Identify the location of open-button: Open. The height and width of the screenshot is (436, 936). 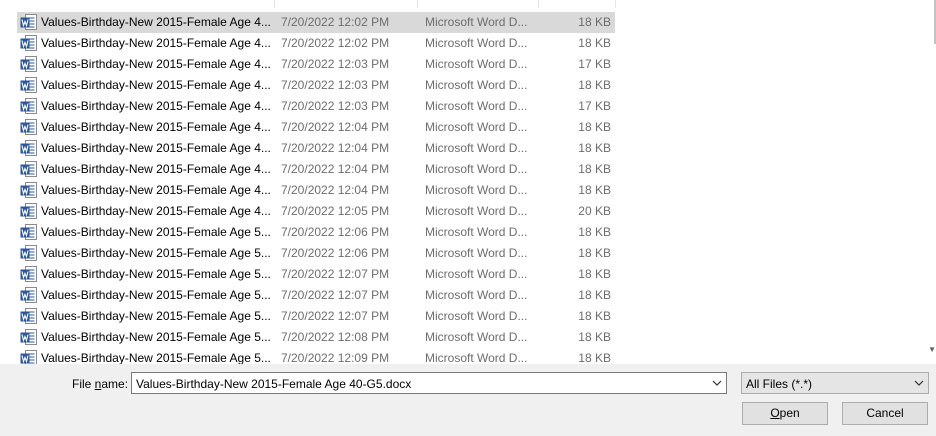
(785, 413).